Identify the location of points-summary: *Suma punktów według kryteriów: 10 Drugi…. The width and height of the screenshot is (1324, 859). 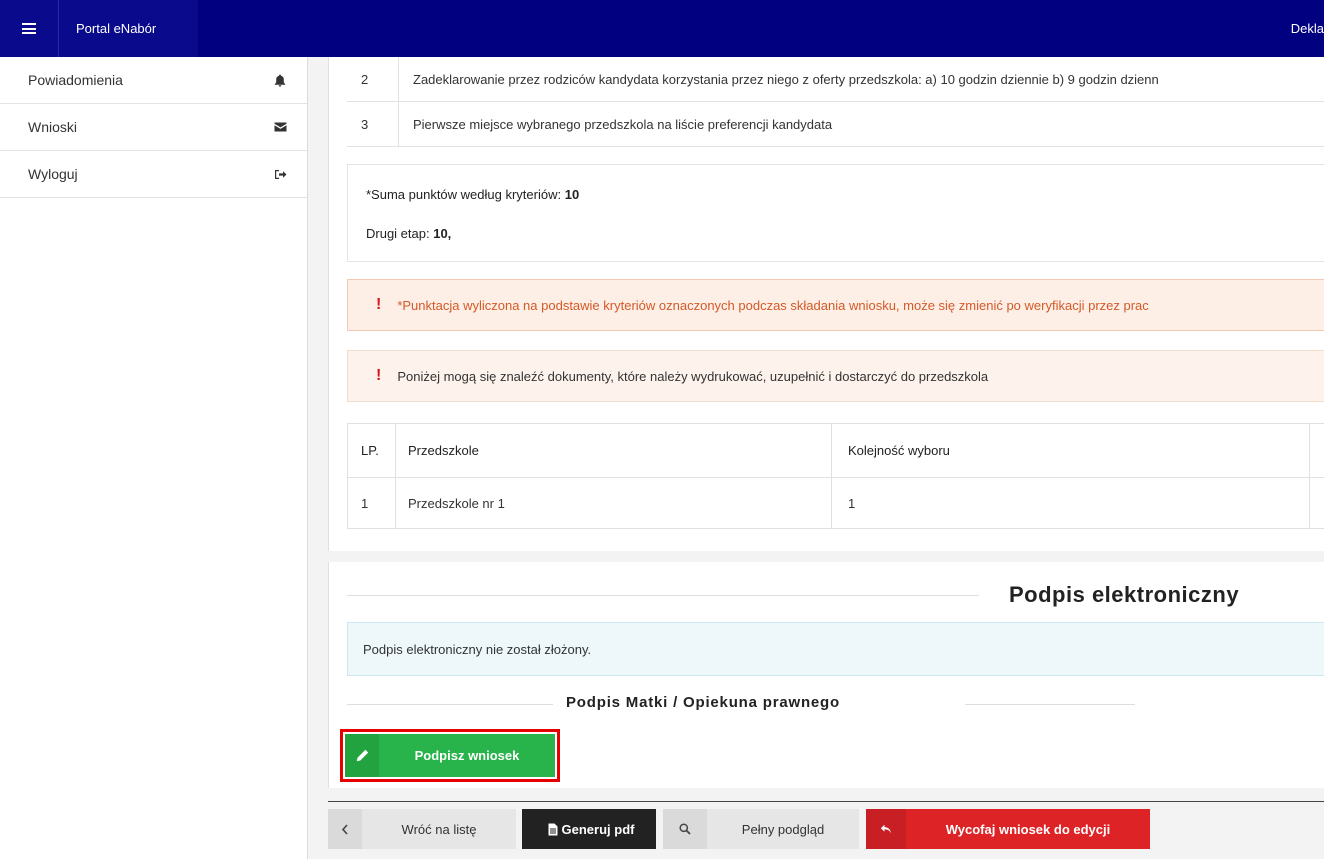
(835, 213).